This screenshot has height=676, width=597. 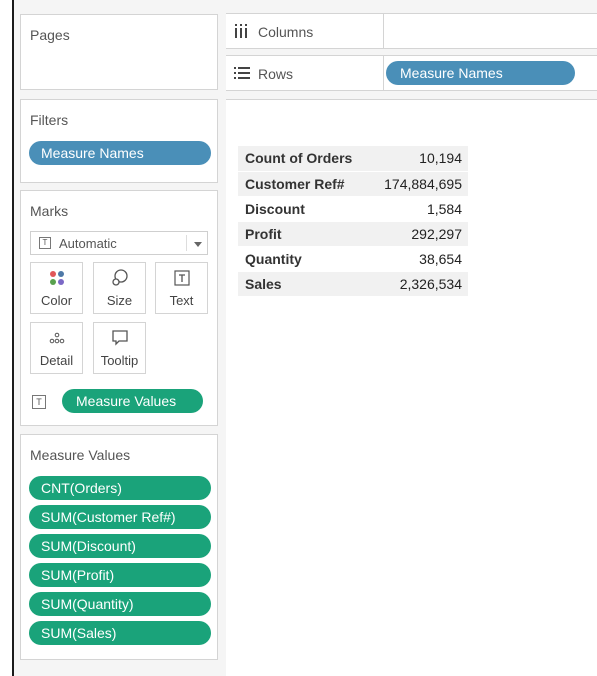 I want to click on columns-label: Columns, so click(x=286, y=32).